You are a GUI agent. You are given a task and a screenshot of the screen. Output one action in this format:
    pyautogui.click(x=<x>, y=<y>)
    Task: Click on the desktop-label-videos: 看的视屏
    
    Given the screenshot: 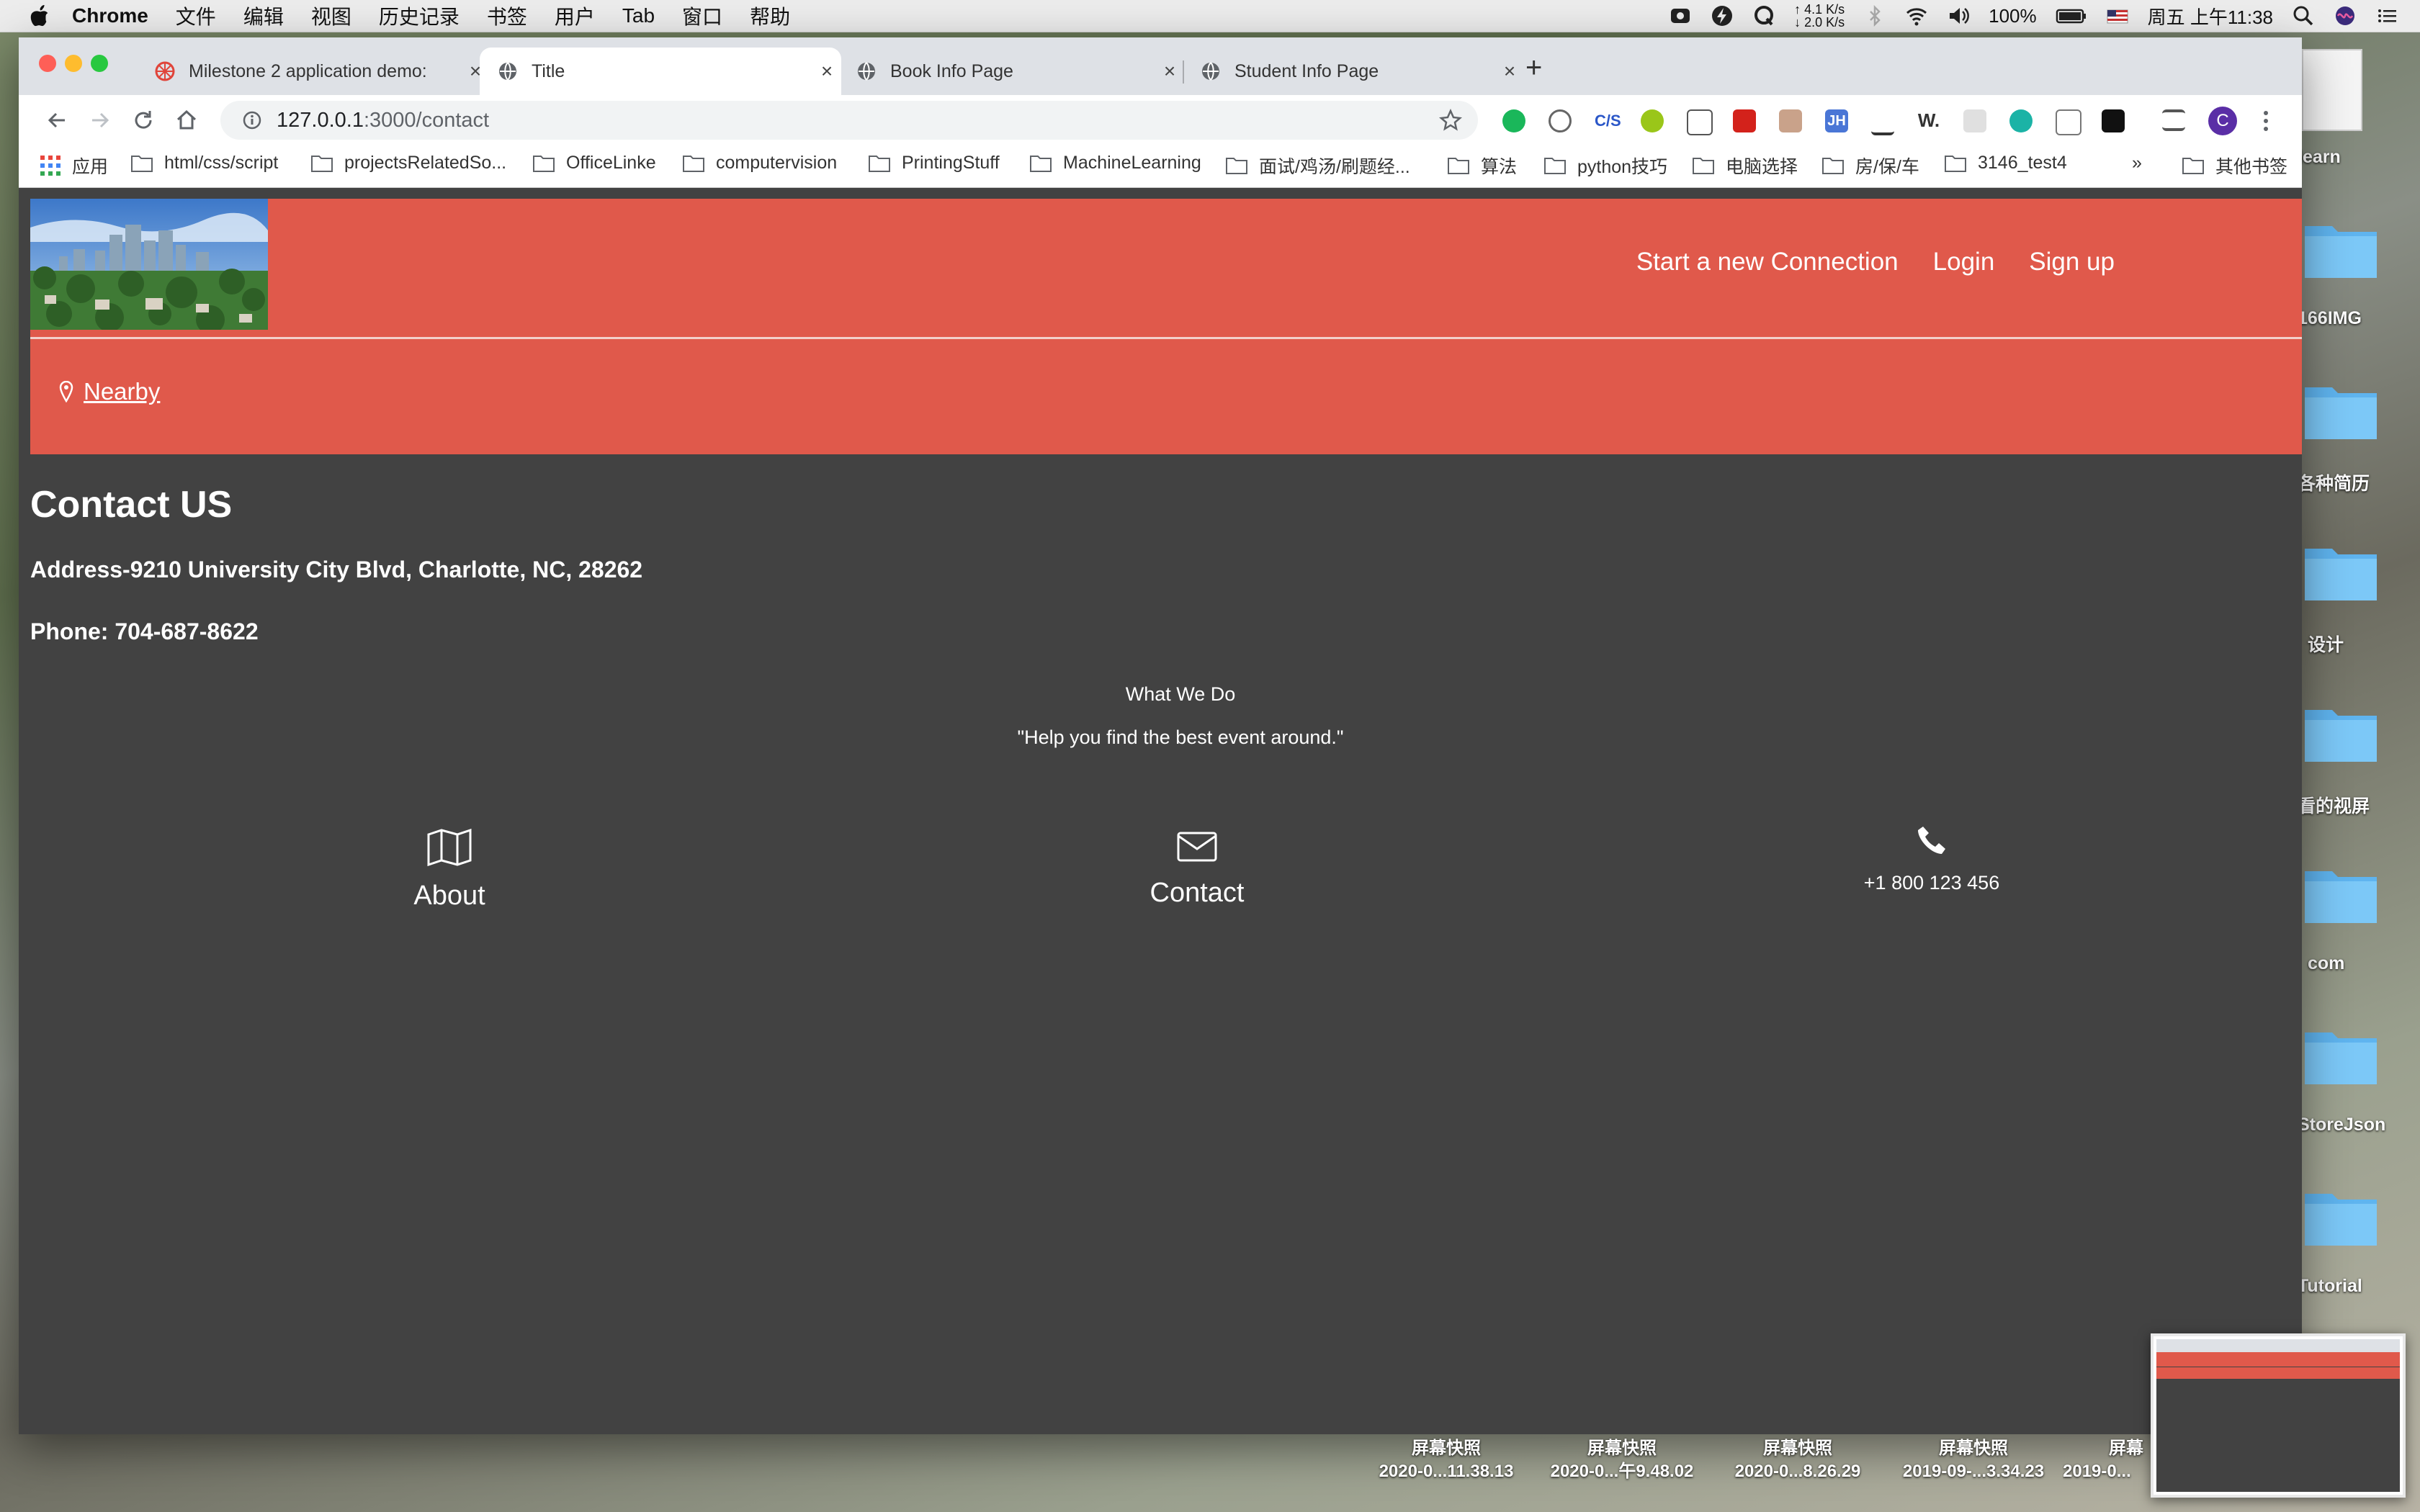 What is the action you would take?
    pyautogui.click(x=2334, y=805)
    